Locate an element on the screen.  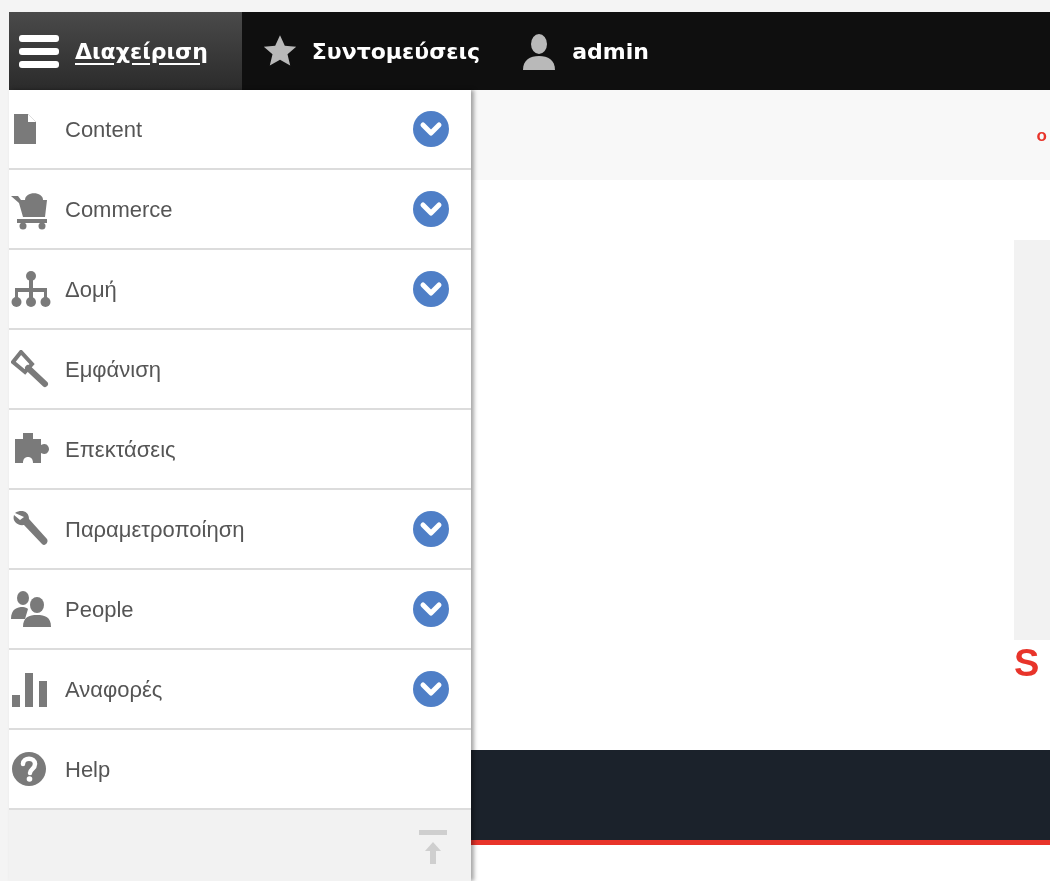
toolbar-tab: Διαχείριση is located at coordinates (125, 51).